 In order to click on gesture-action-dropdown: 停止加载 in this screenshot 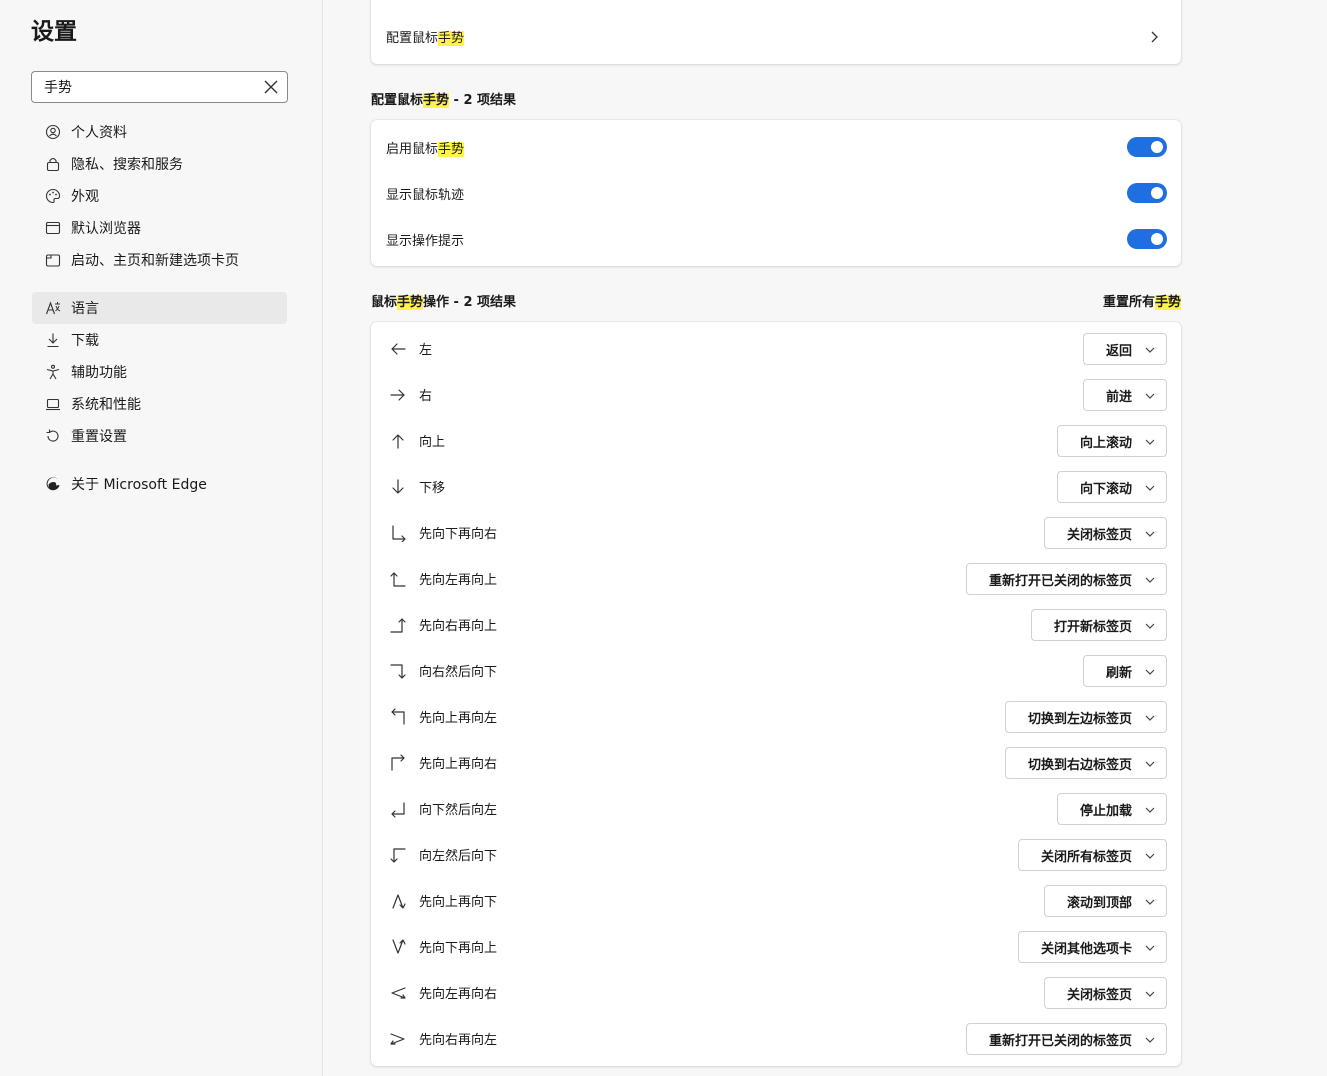, I will do `click(1111, 809)`.